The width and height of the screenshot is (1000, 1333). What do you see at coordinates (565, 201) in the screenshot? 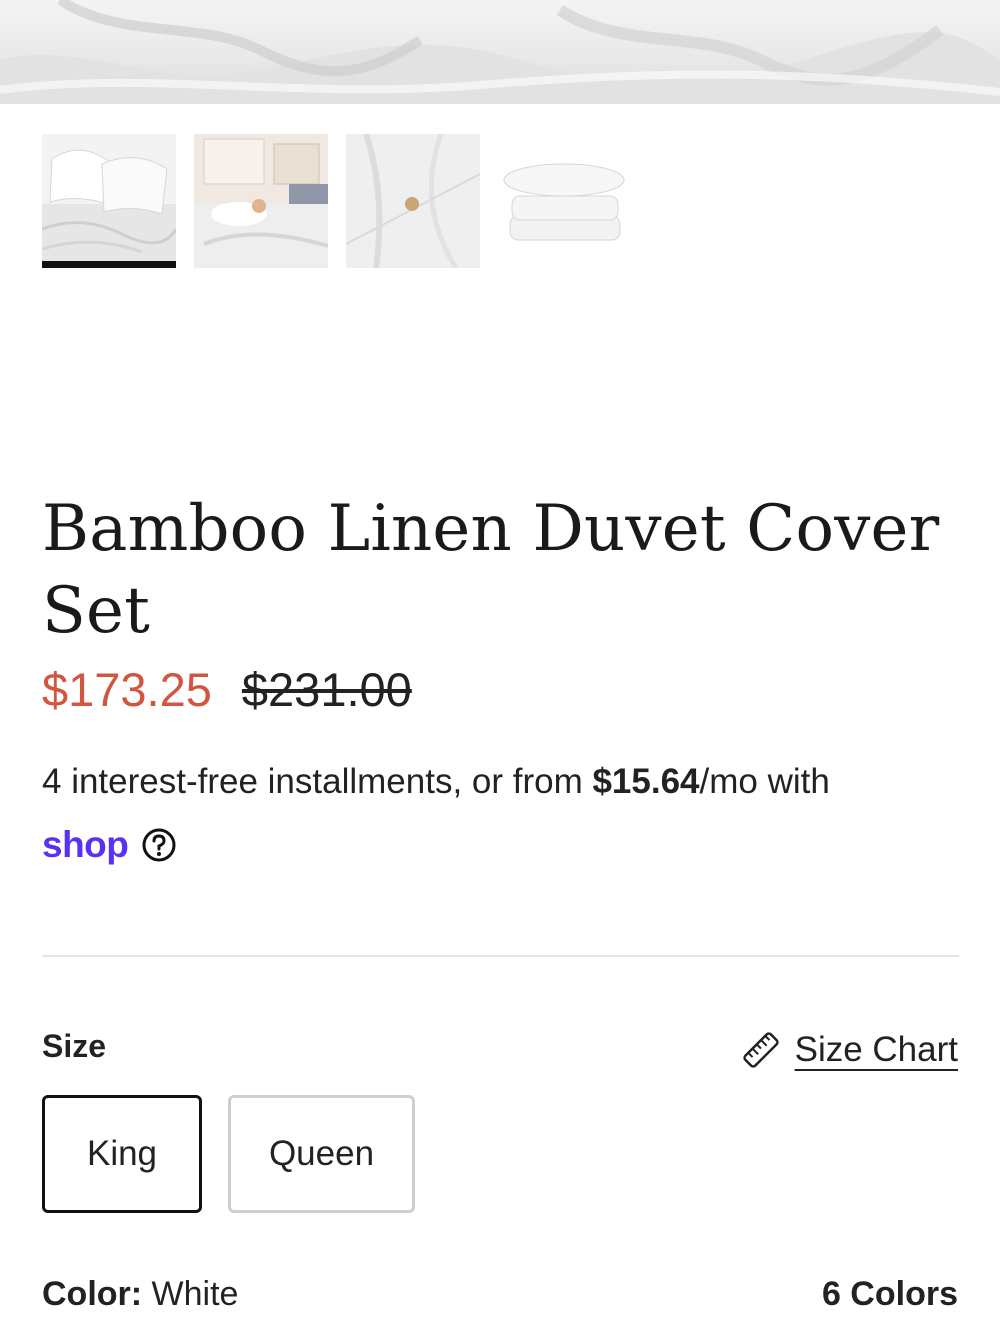
I see `thumbnail-folded-stack` at bounding box center [565, 201].